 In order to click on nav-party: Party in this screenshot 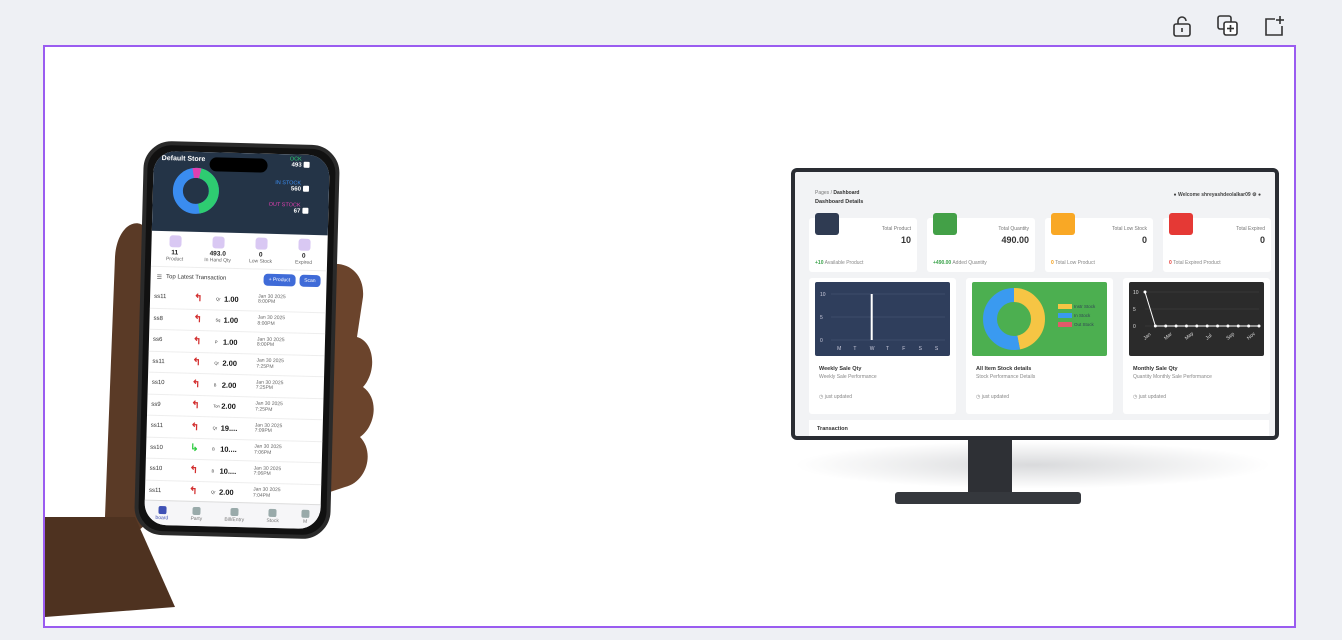, I will do `click(196, 514)`.